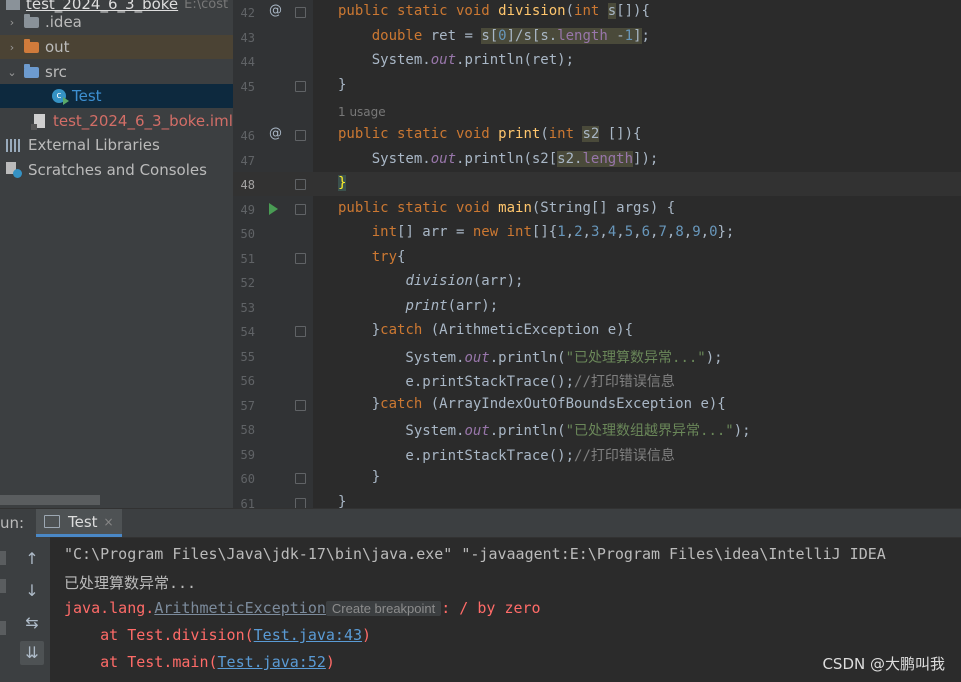  Describe the element at coordinates (31, 45) in the screenshot. I see `excluded-folder-icon` at that location.